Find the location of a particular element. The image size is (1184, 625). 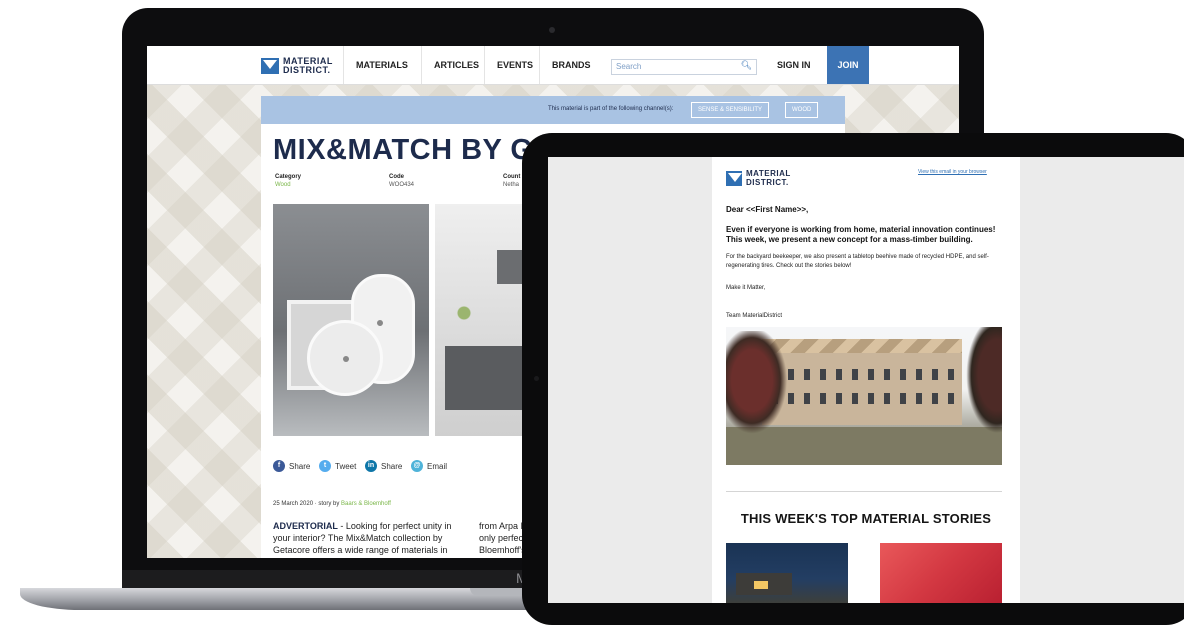

share-email: @ Email is located at coordinates (429, 466).